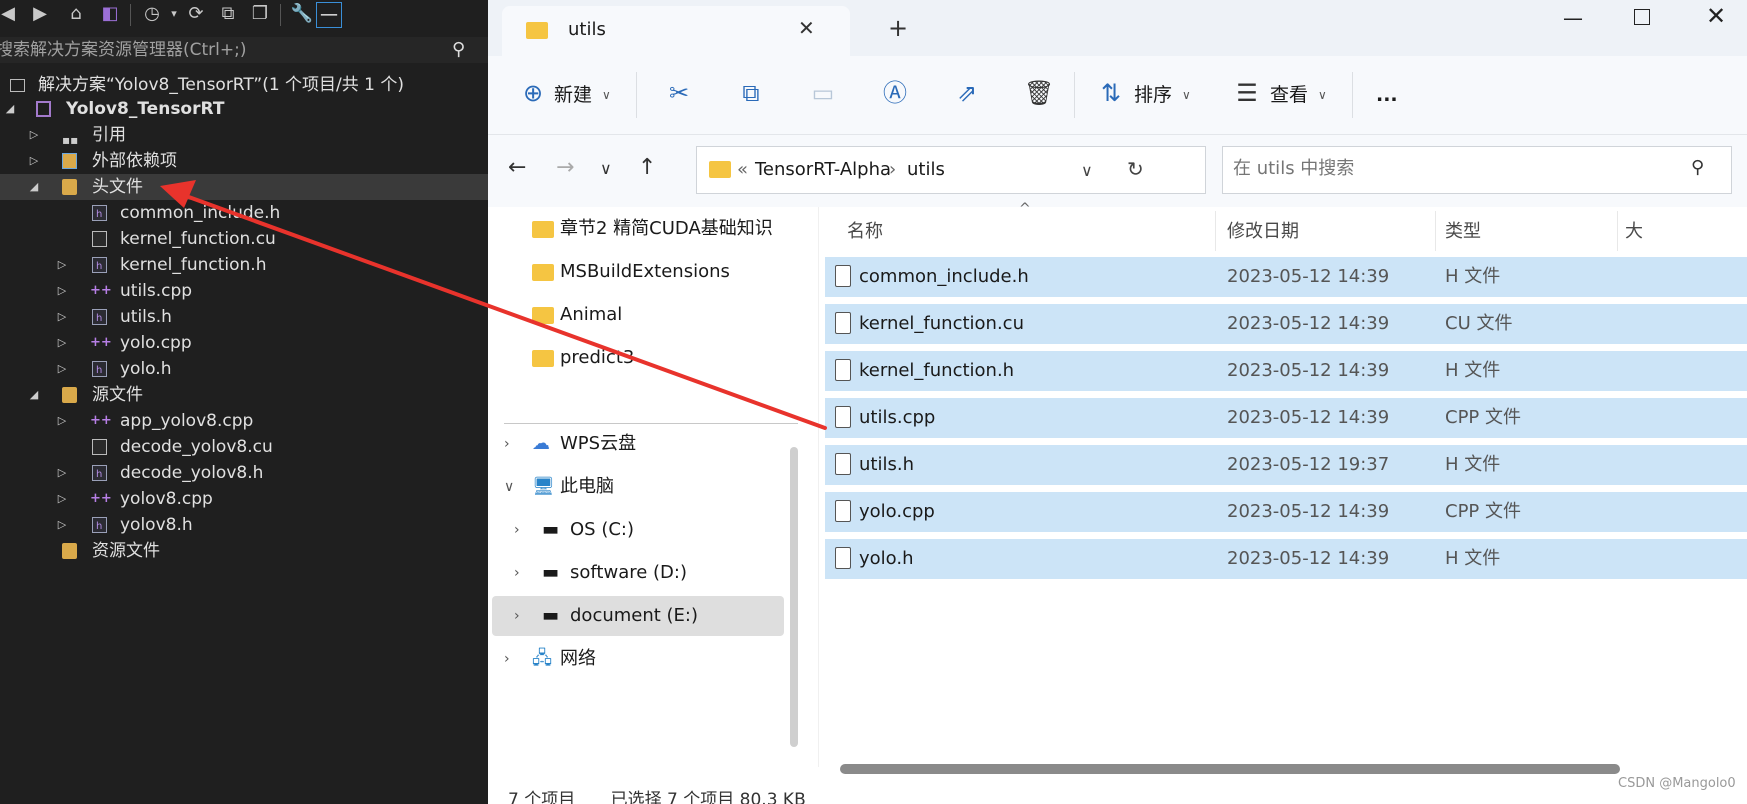 This screenshot has height=804, width=1747. What do you see at coordinates (644, 487) in the screenshot?
I see `nav-item-this-pc: ∨ 🖥 此电脑` at bounding box center [644, 487].